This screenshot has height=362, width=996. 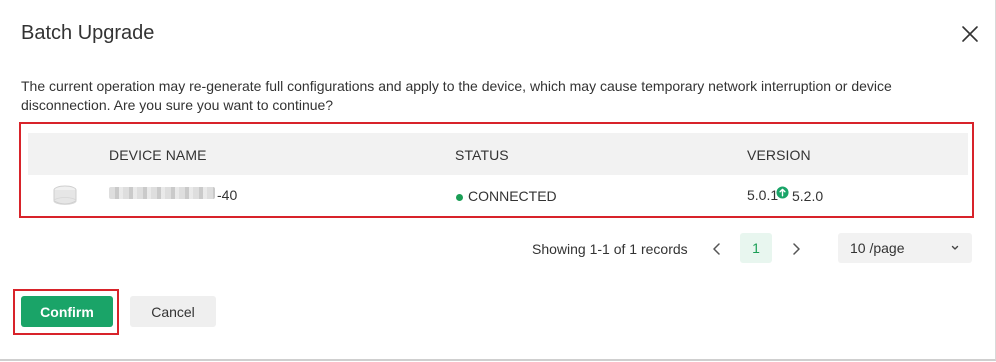 What do you see at coordinates (227, 195) in the screenshot?
I see `device-name: -40` at bounding box center [227, 195].